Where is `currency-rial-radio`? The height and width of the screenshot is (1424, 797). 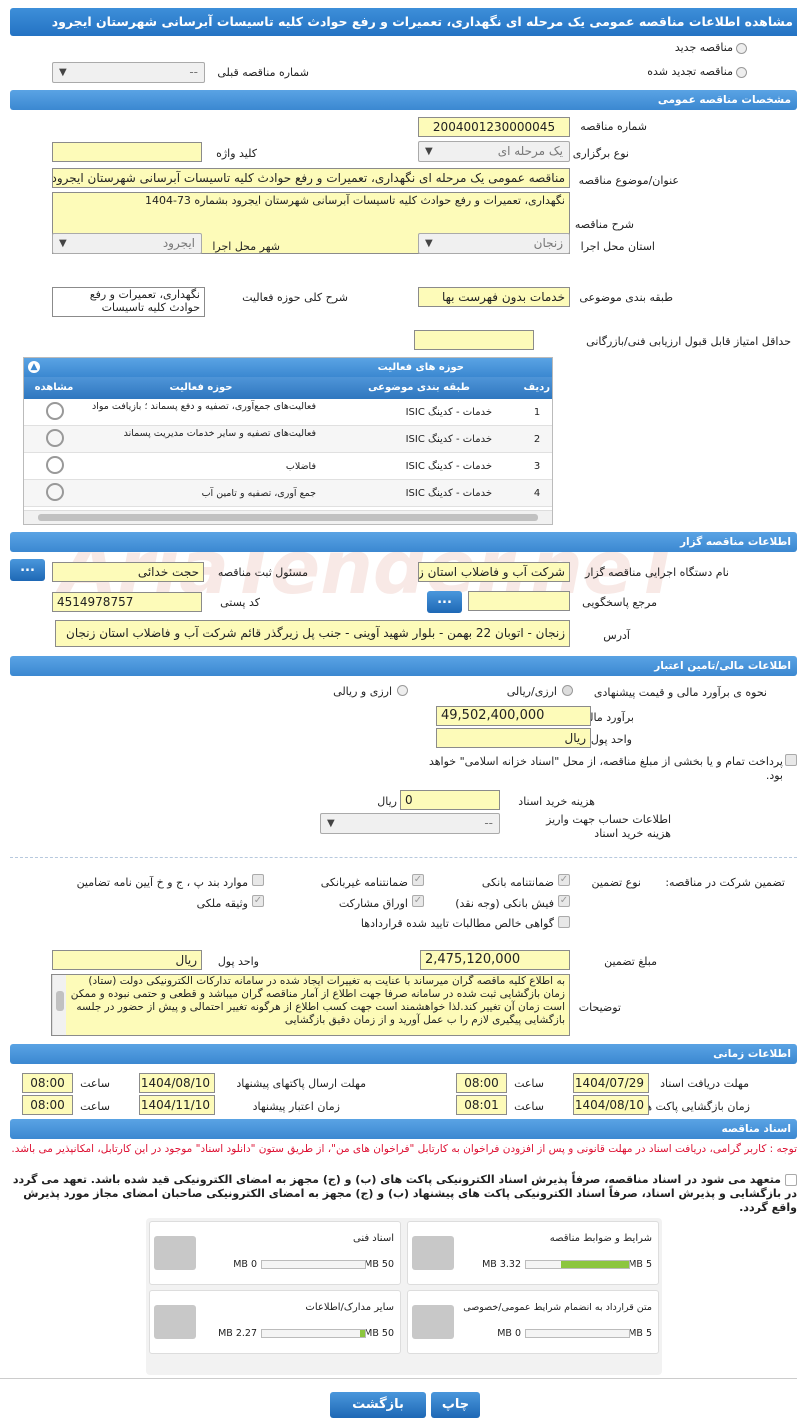 currency-rial-radio is located at coordinates (567, 690).